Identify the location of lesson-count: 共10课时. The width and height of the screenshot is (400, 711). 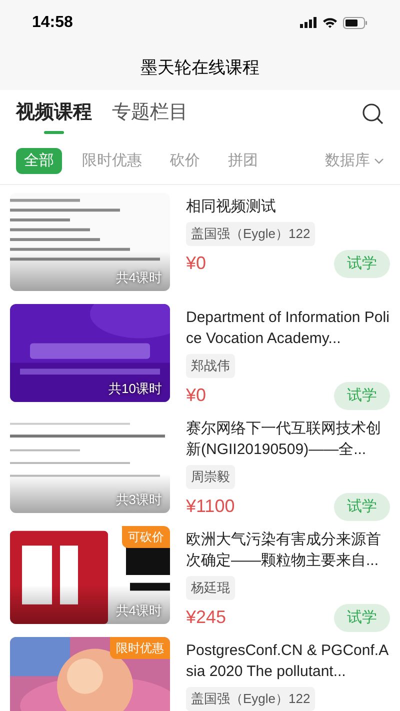
(135, 389).